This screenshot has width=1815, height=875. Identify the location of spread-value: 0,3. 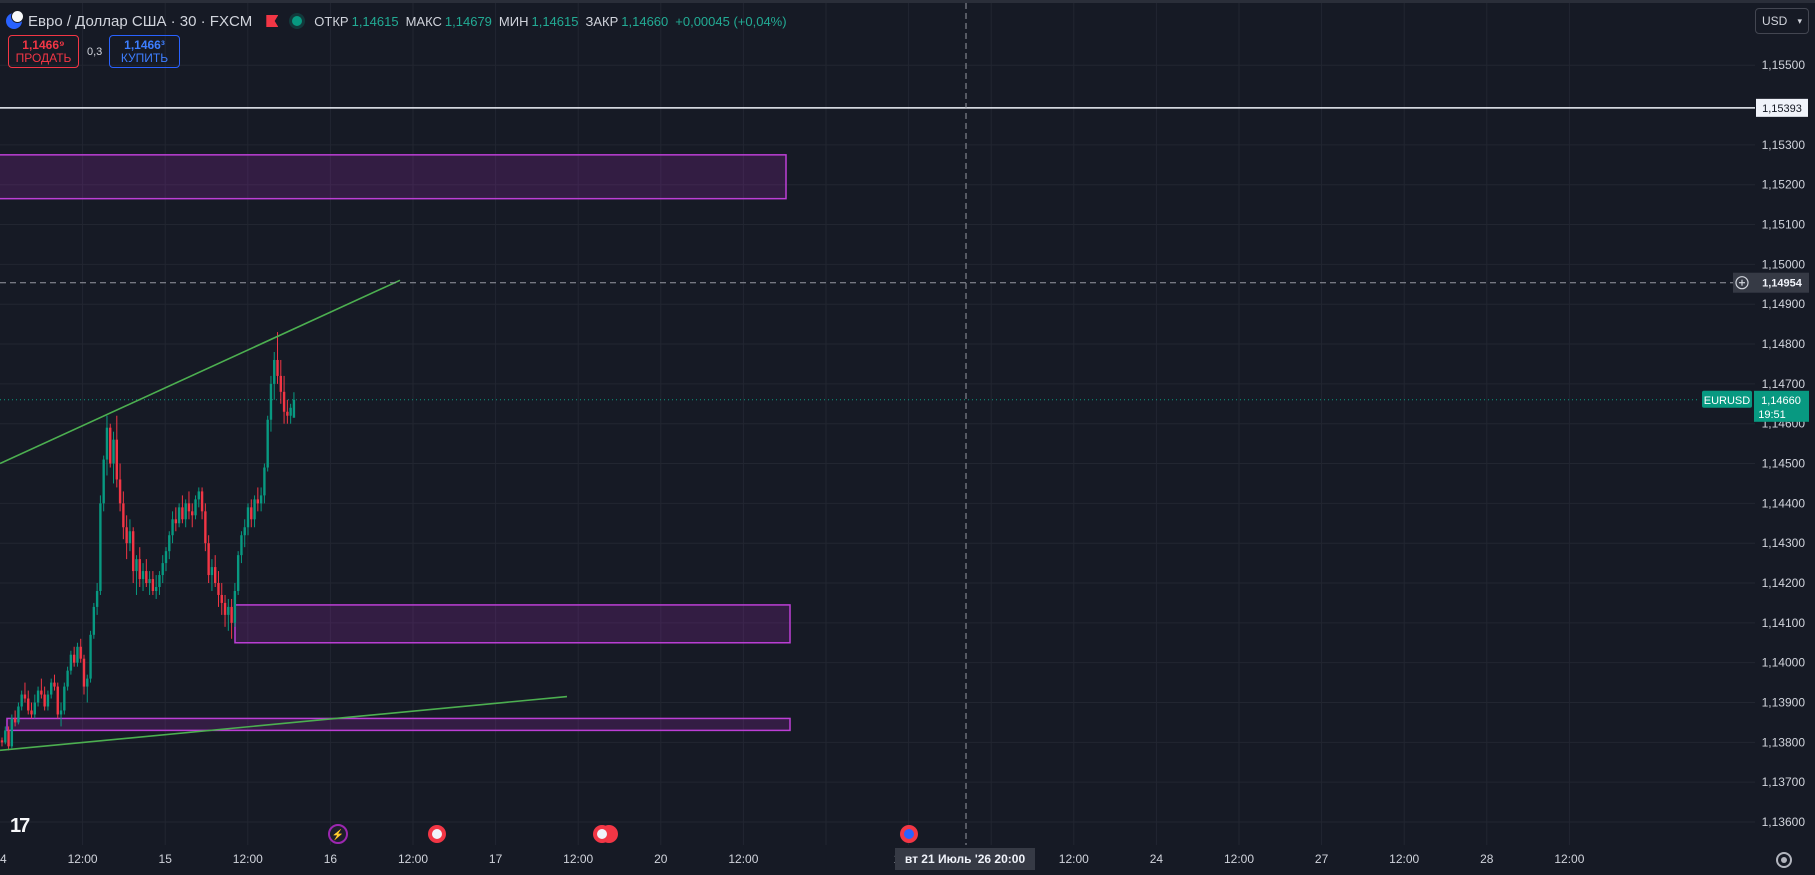
(95, 51).